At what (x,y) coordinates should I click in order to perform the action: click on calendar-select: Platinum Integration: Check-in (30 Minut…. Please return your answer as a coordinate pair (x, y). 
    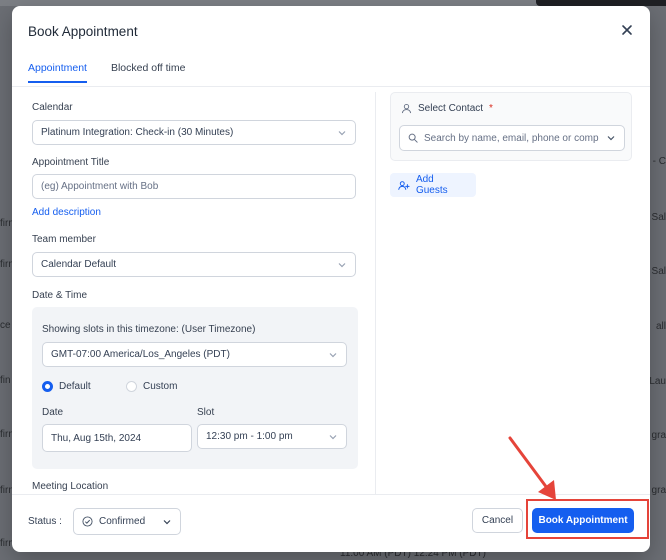
    Looking at the image, I should click on (194, 132).